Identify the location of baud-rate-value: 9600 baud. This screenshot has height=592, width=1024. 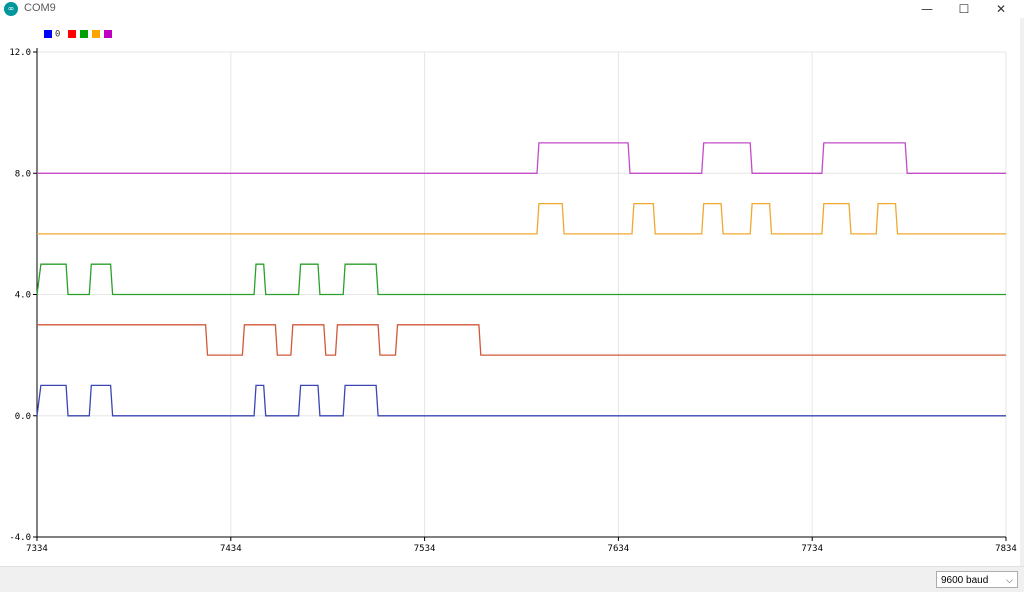
(965, 580).